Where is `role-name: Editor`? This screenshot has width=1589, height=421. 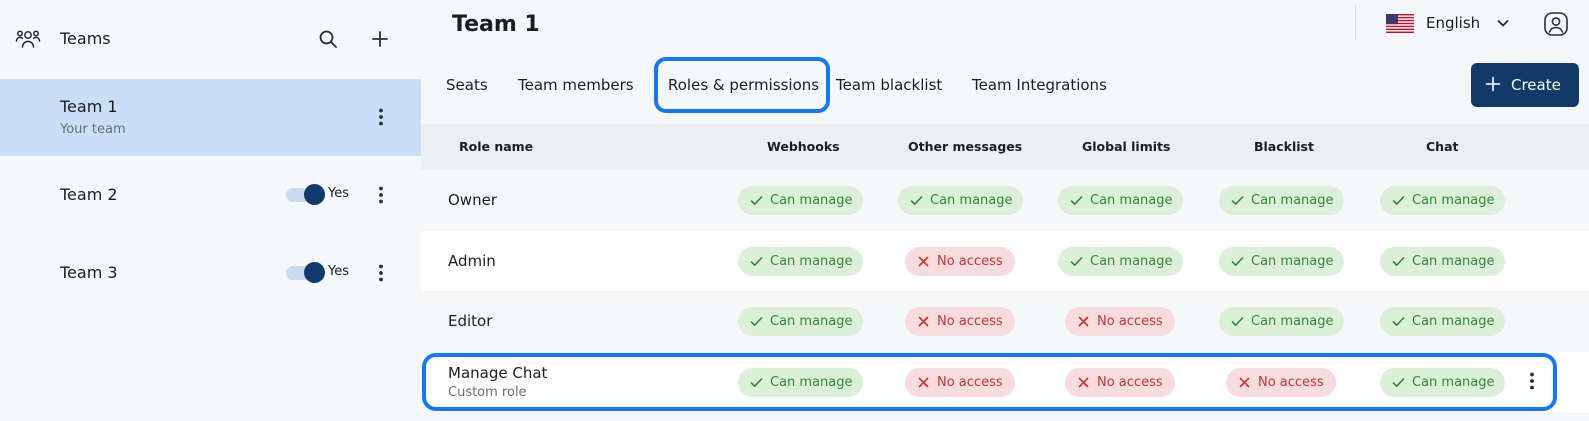
role-name: Editor is located at coordinates (470, 321).